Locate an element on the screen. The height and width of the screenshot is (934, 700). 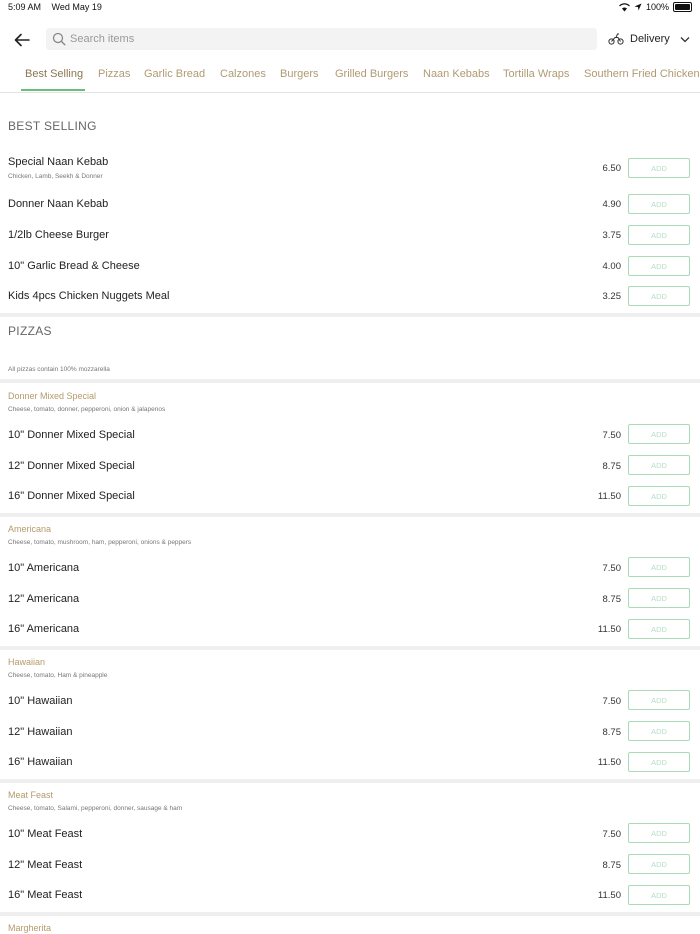
menu-item-name: Donner Naan Kebab is located at coordinates (58, 204).